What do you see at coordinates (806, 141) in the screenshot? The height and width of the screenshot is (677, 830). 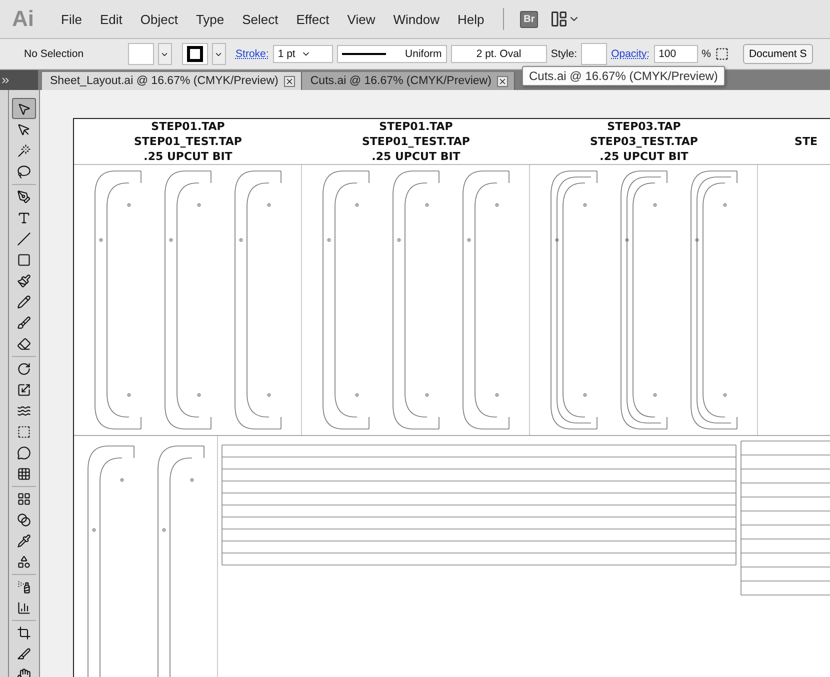 I see `file-label: STE` at bounding box center [806, 141].